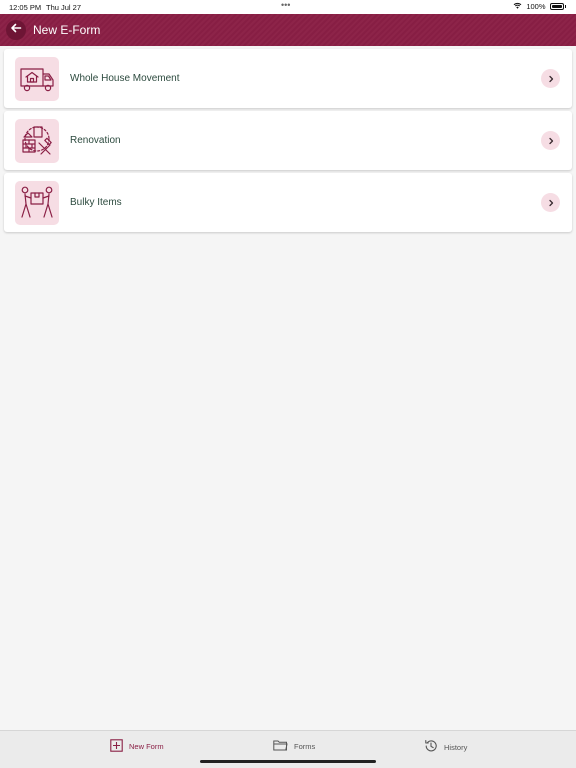 Image resolution: width=576 pixels, height=768 pixels. I want to click on renovation-tools-icon, so click(37, 141).